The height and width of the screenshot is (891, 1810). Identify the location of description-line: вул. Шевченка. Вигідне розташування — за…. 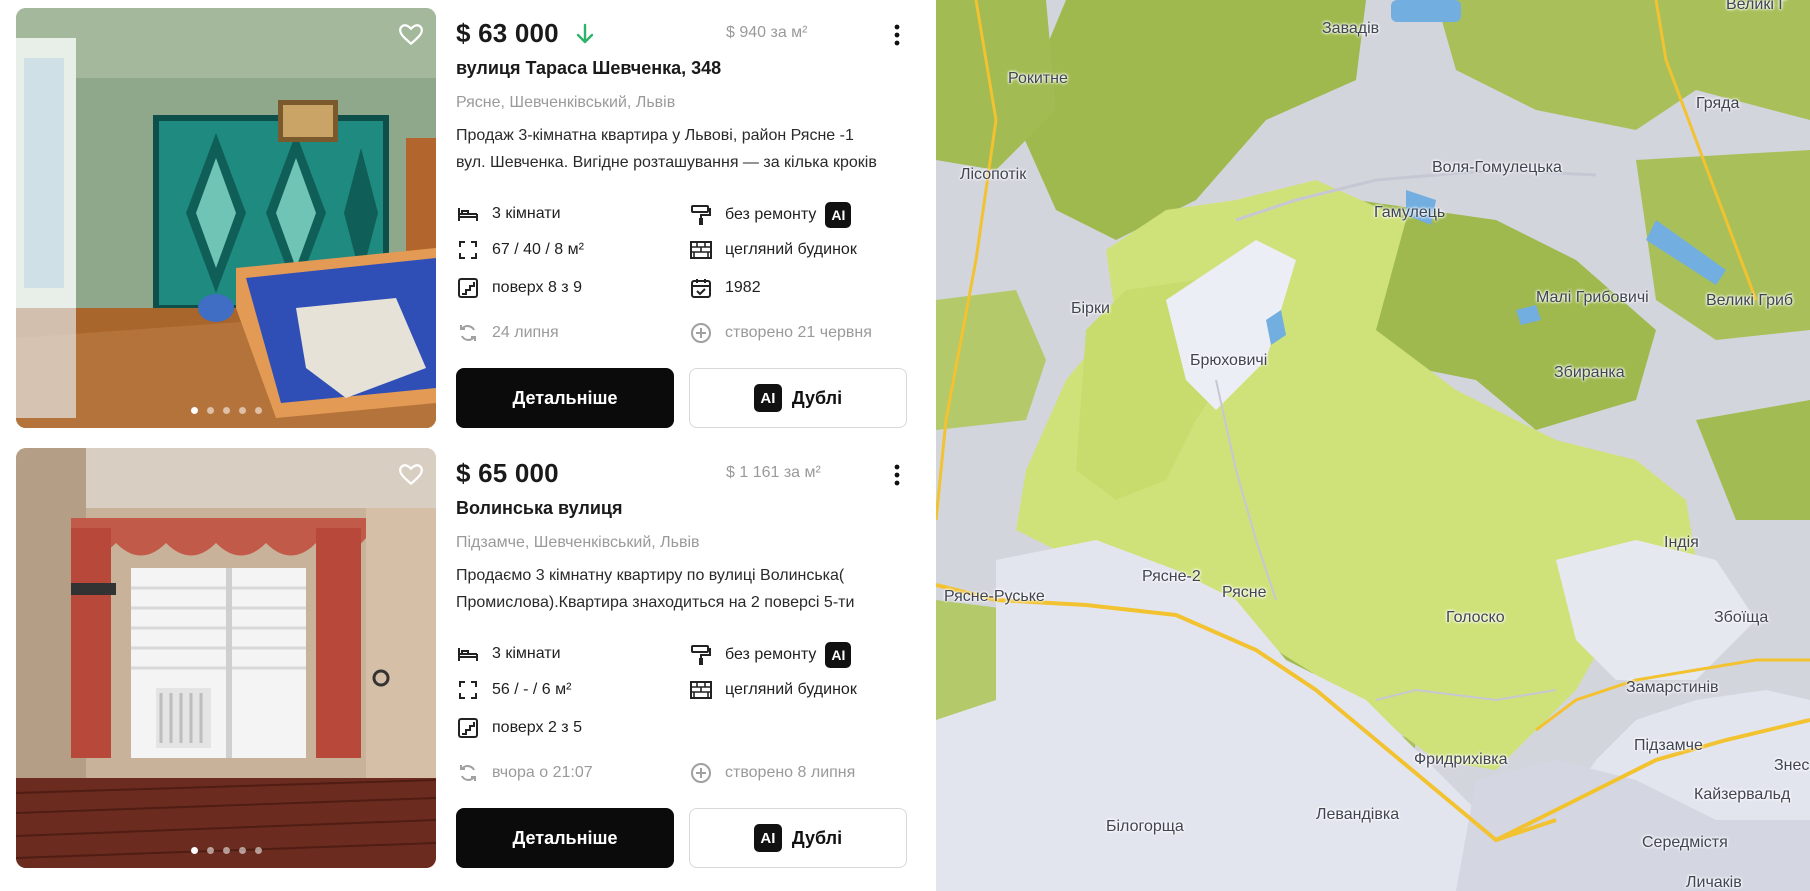
(666, 162).